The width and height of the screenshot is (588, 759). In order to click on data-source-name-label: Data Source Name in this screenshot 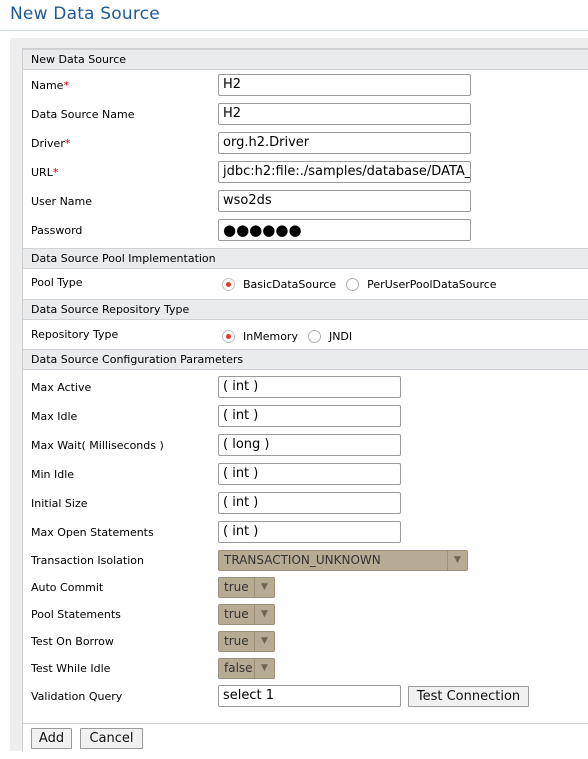, I will do `click(83, 114)`.